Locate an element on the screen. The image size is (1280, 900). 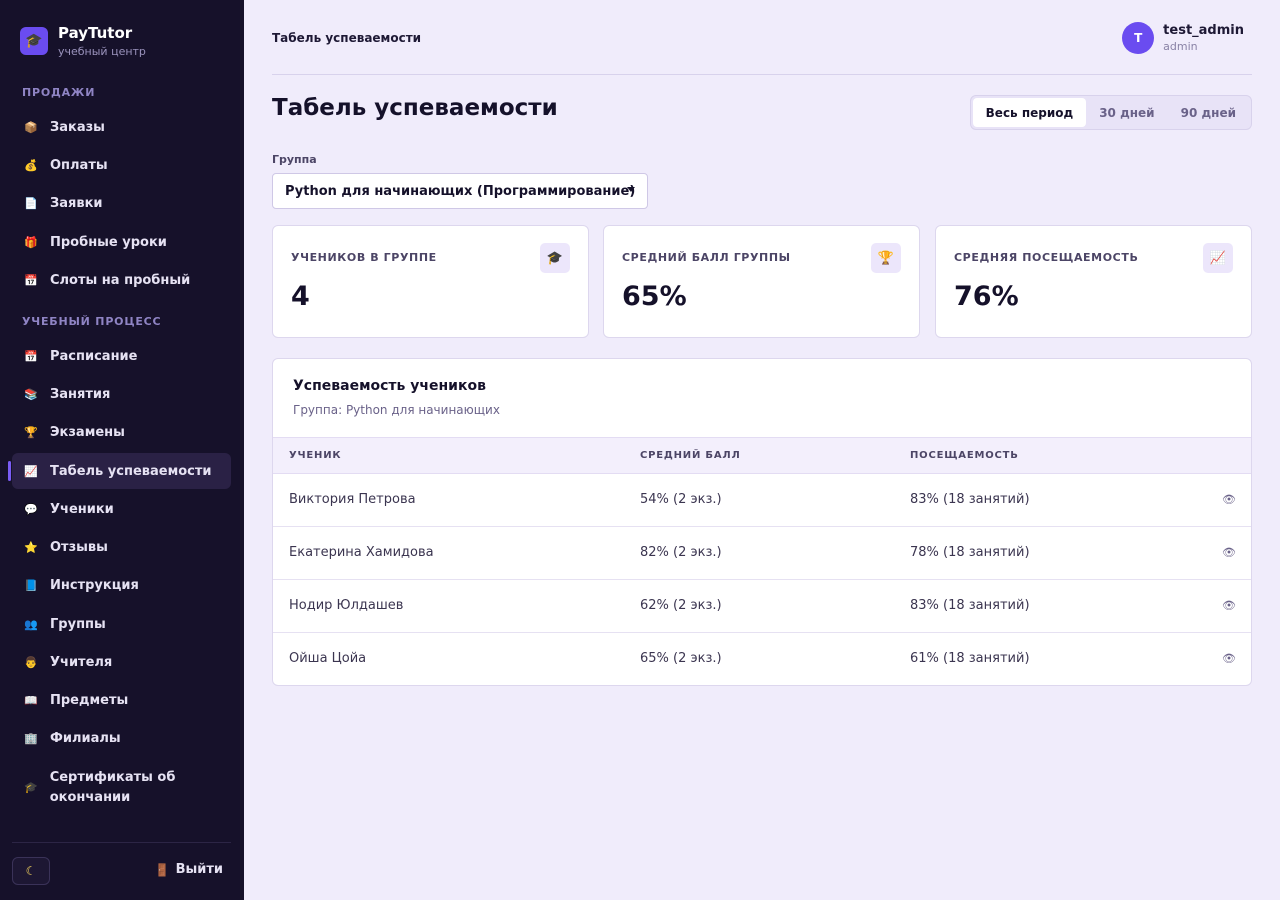
sidebar-item-subjects: 📖 Предметы is located at coordinates (121, 700).